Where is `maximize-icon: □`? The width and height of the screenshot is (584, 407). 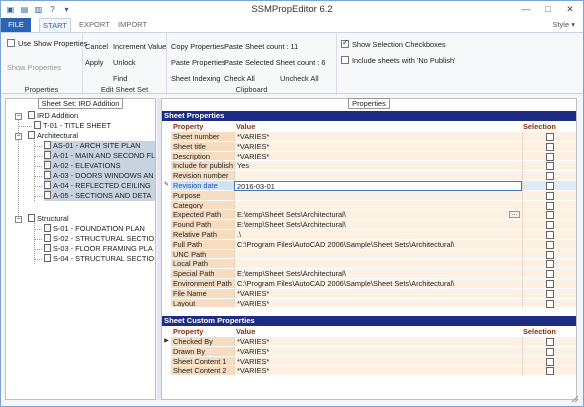 maximize-icon: □ is located at coordinates (548, 9).